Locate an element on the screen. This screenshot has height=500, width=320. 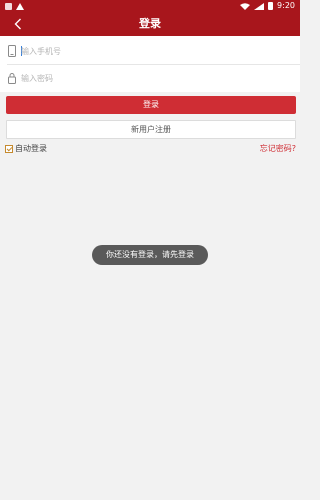
signal-icon is located at coordinates (259, 6).